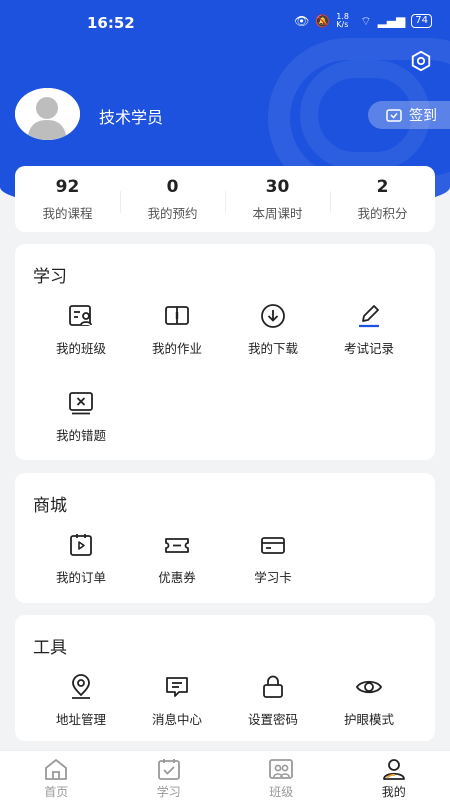 This screenshot has height=800, width=450. I want to click on item-label: 我的订单, so click(80, 577).